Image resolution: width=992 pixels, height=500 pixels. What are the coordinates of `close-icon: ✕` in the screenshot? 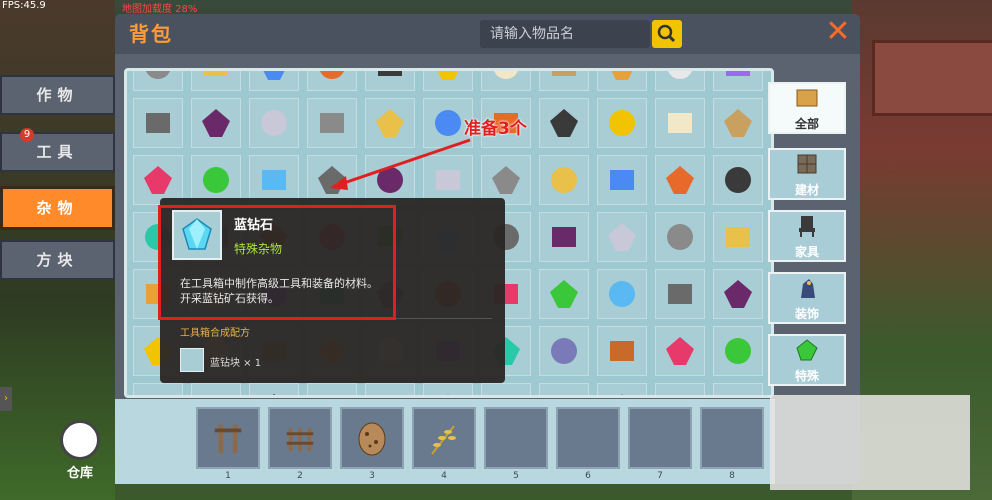 It's located at (838, 32).